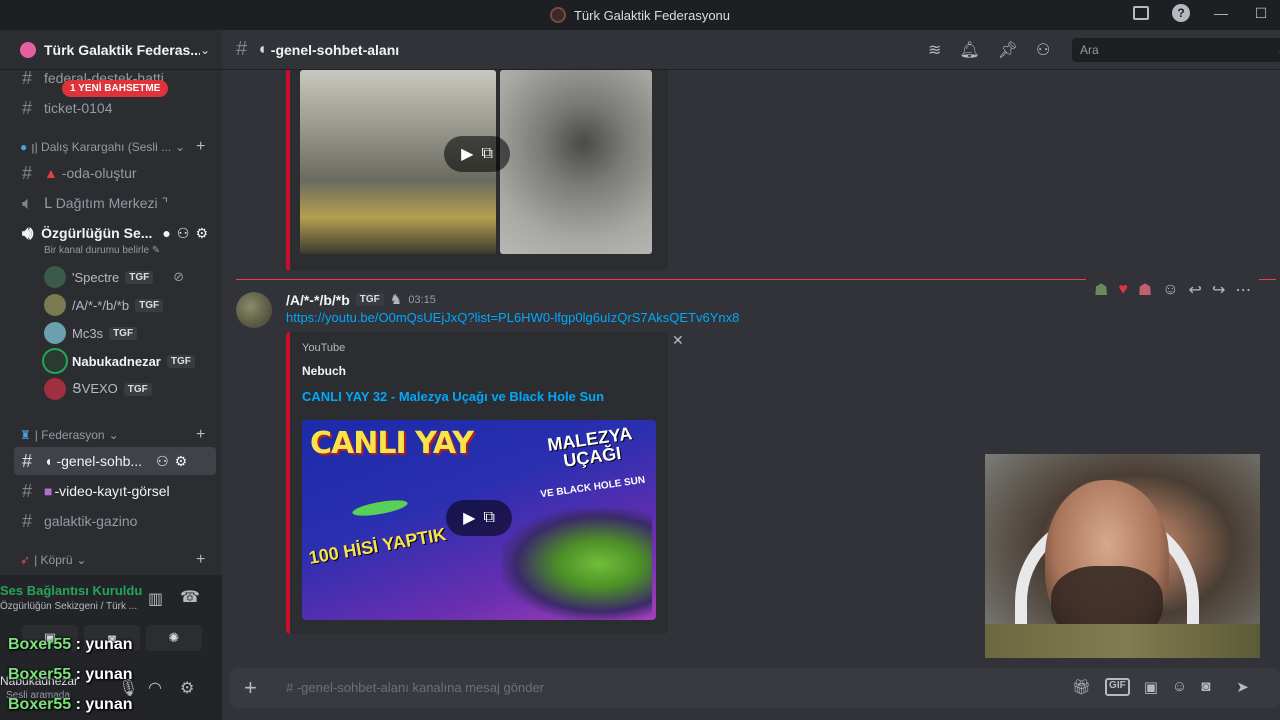  Describe the element at coordinates (190, 597) in the screenshot. I see `disconnect-icon: ☎` at that location.